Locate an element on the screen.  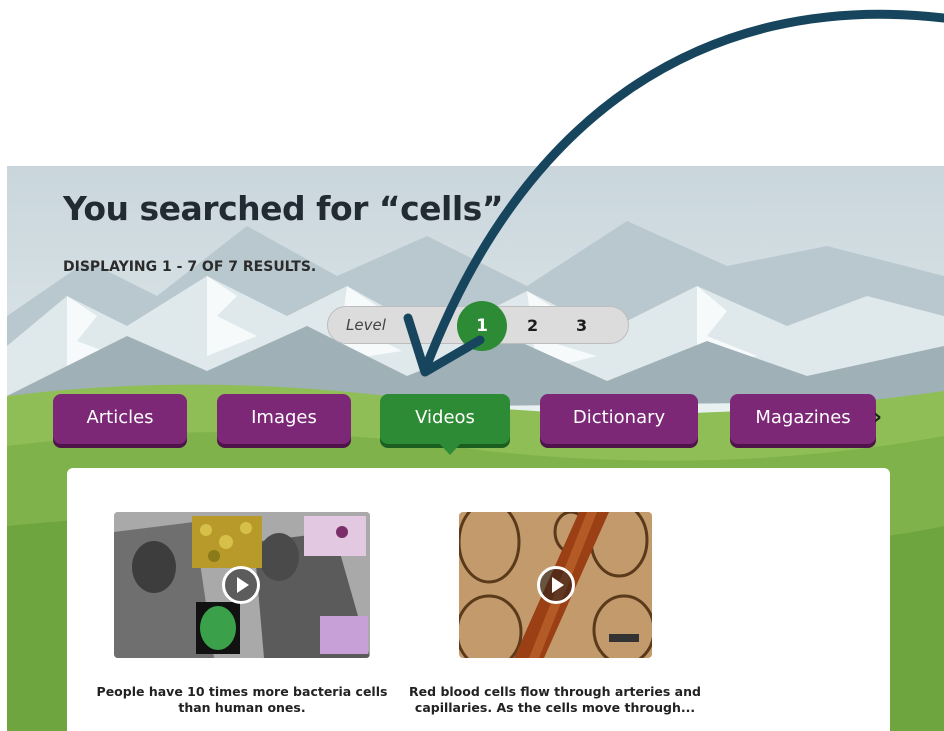
page-title: You searched for “cells” is located at coordinates (283, 208).